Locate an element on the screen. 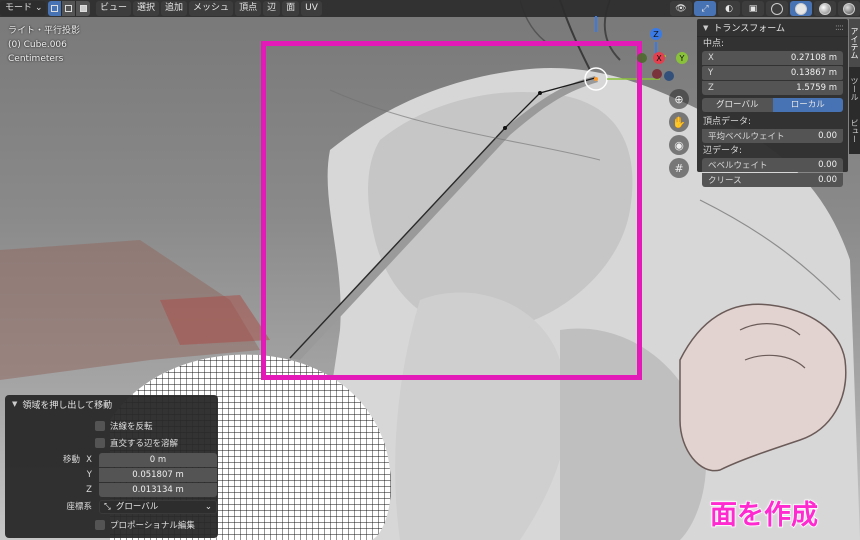  viewport-header: モード ⌄ ビュー 選択 追加 メッシュ 頂点 辺 面 UV 👁 ⤢ ◐ ▣ is located at coordinates (430, 8).